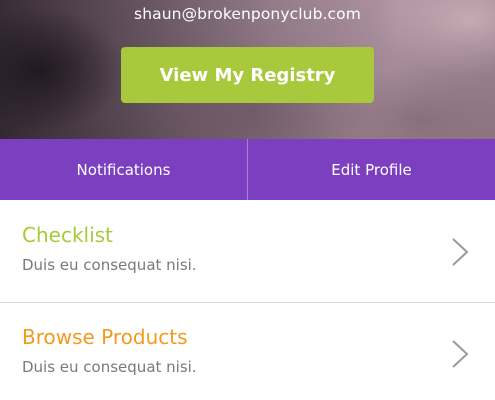 Image resolution: width=495 pixels, height=400 pixels. I want to click on tab-edit-profile: Edit Profile, so click(371, 169).